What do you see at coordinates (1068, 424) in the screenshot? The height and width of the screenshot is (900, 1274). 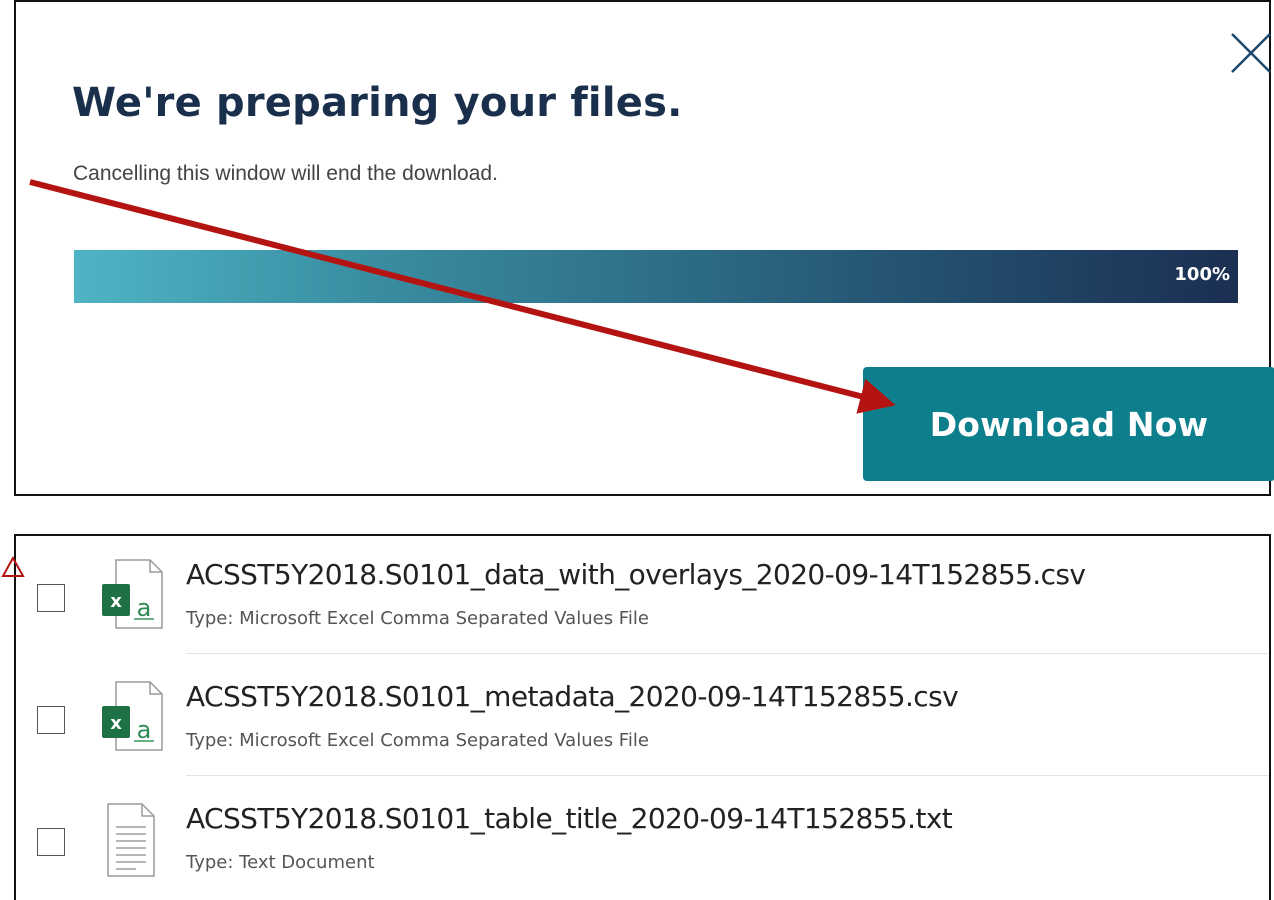 I see `download-now-button: Download Now` at bounding box center [1068, 424].